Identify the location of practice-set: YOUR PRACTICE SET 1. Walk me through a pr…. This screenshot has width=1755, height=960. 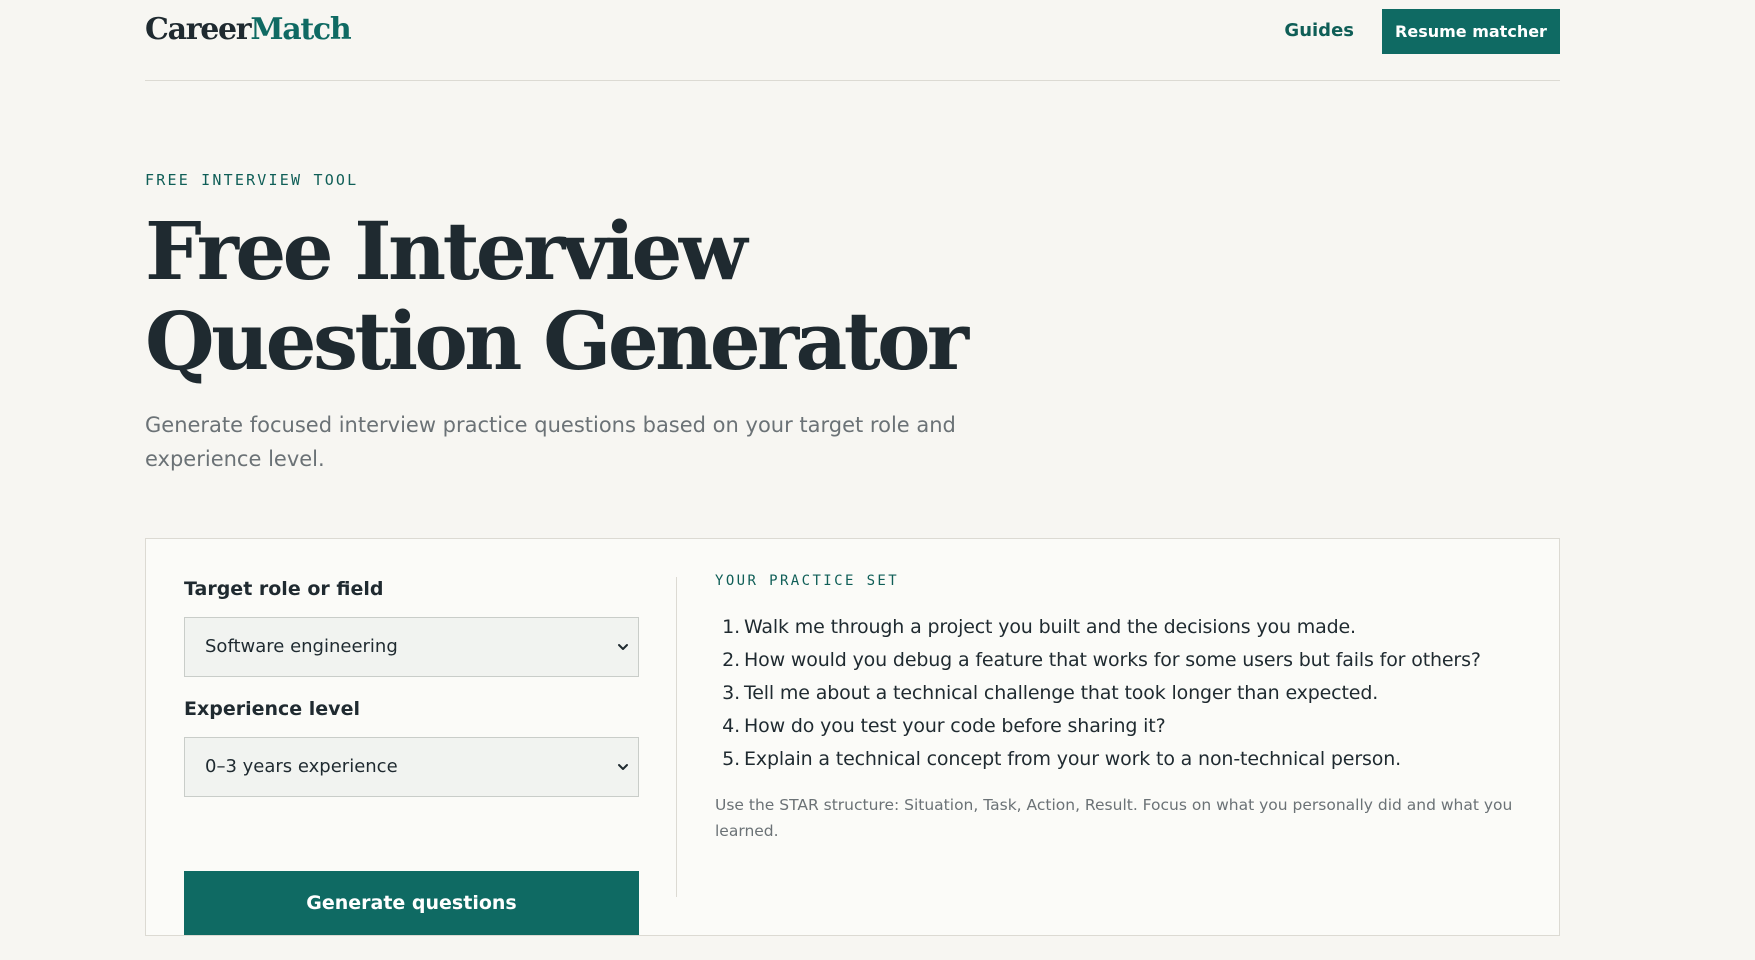
(1115, 708).